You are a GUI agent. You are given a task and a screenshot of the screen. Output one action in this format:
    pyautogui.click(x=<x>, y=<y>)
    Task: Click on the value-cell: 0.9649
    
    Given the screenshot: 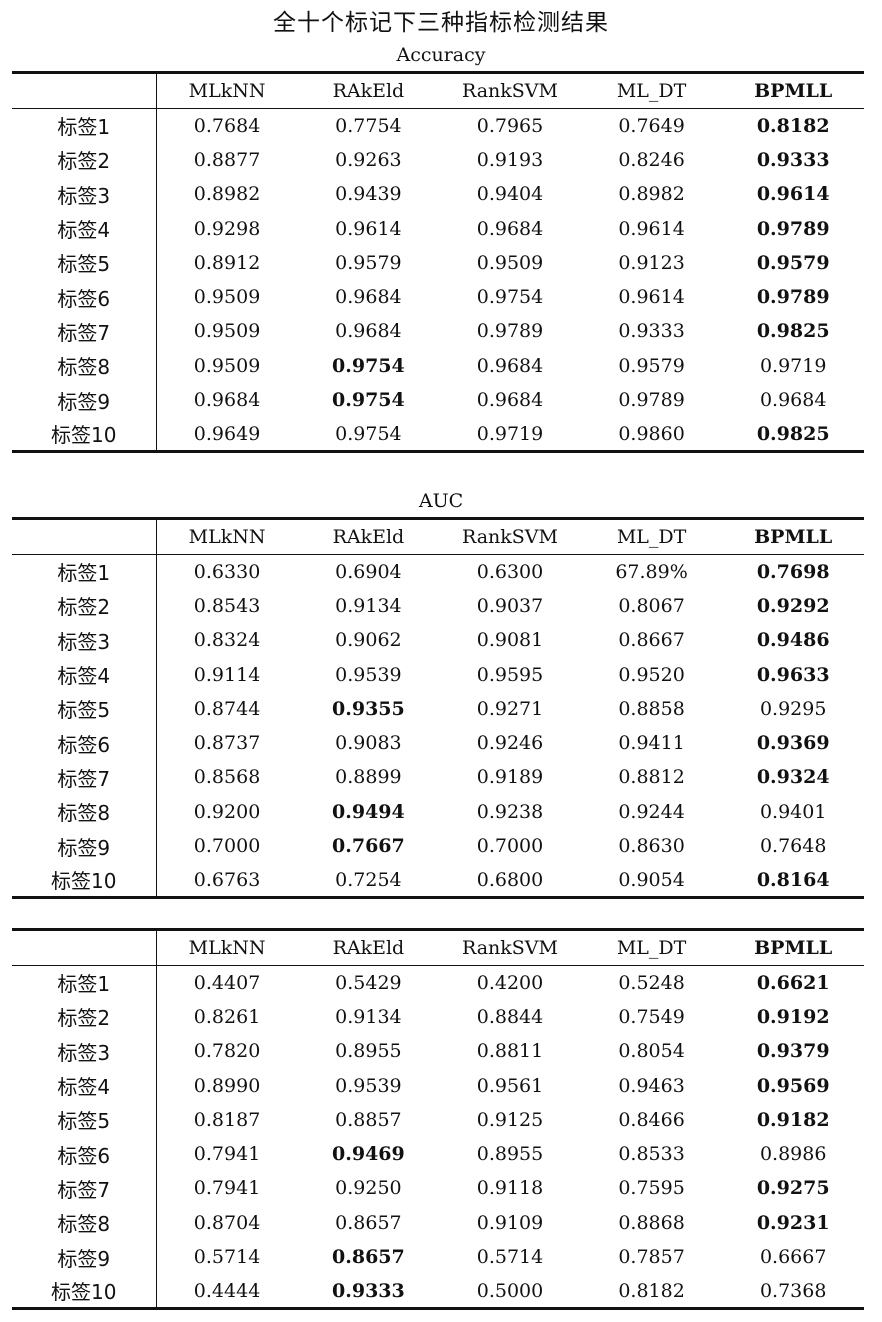 What is the action you would take?
    pyautogui.click(x=227, y=435)
    